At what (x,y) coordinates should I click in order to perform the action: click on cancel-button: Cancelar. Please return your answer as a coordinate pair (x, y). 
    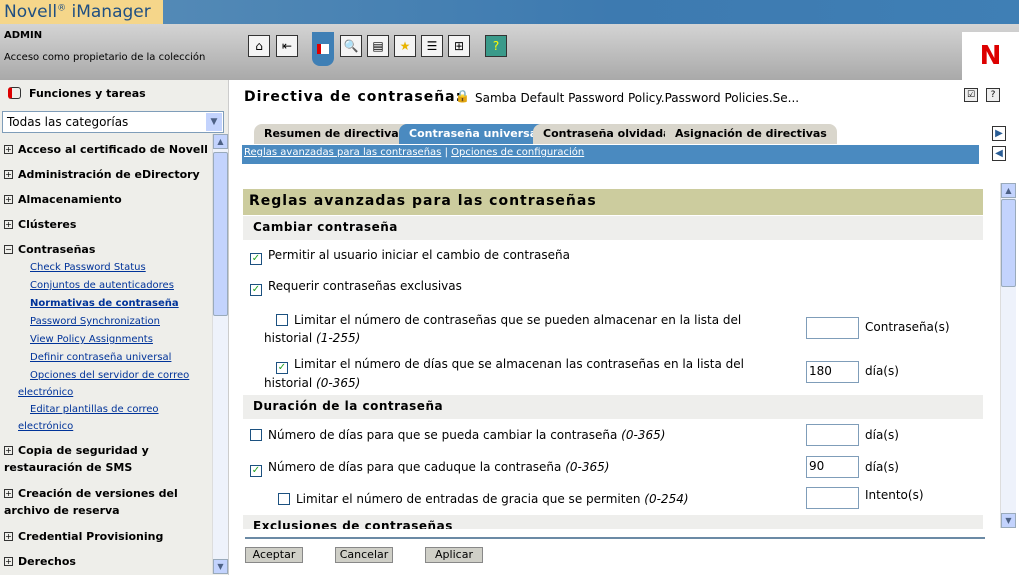
    Looking at the image, I should click on (364, 555).